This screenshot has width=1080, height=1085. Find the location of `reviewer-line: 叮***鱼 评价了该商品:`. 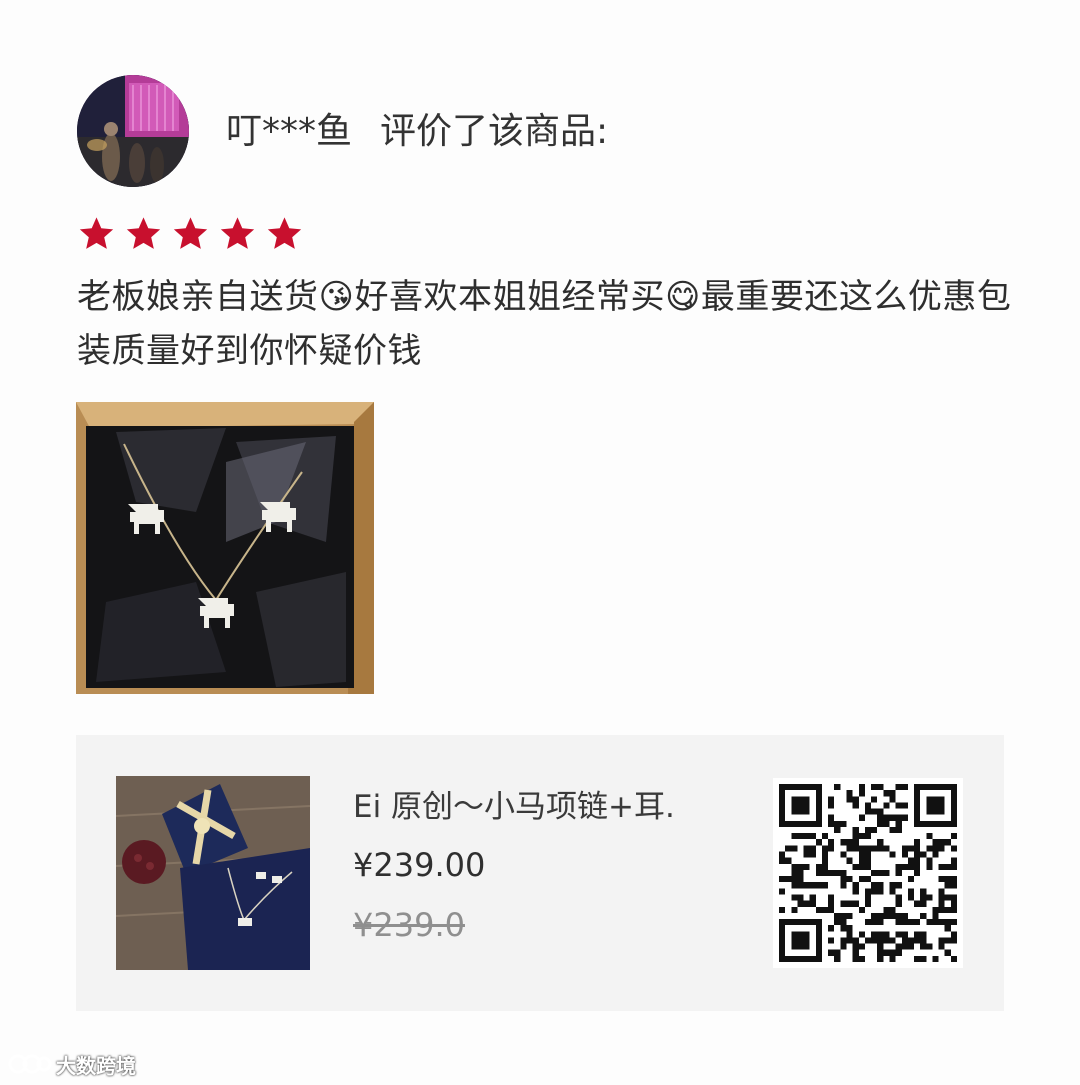

reviewer-line: 叮***鱼 评价了该商品: is located at coordinates (417, 132).